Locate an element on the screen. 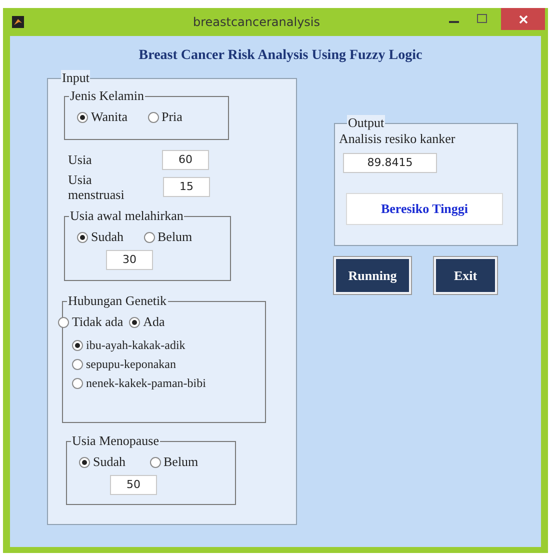 Image resolution: width=551 pixels, height=557 pixels. radio-option: Wanita is located at coordinates (102, 117).